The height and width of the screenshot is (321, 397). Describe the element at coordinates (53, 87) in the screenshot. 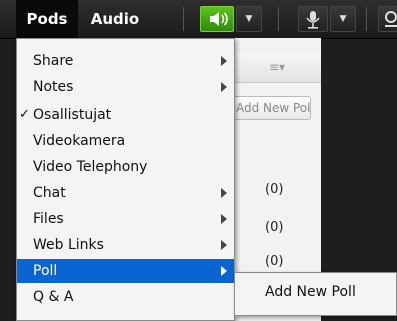

I see `menu-item-label: Notes` at that location.